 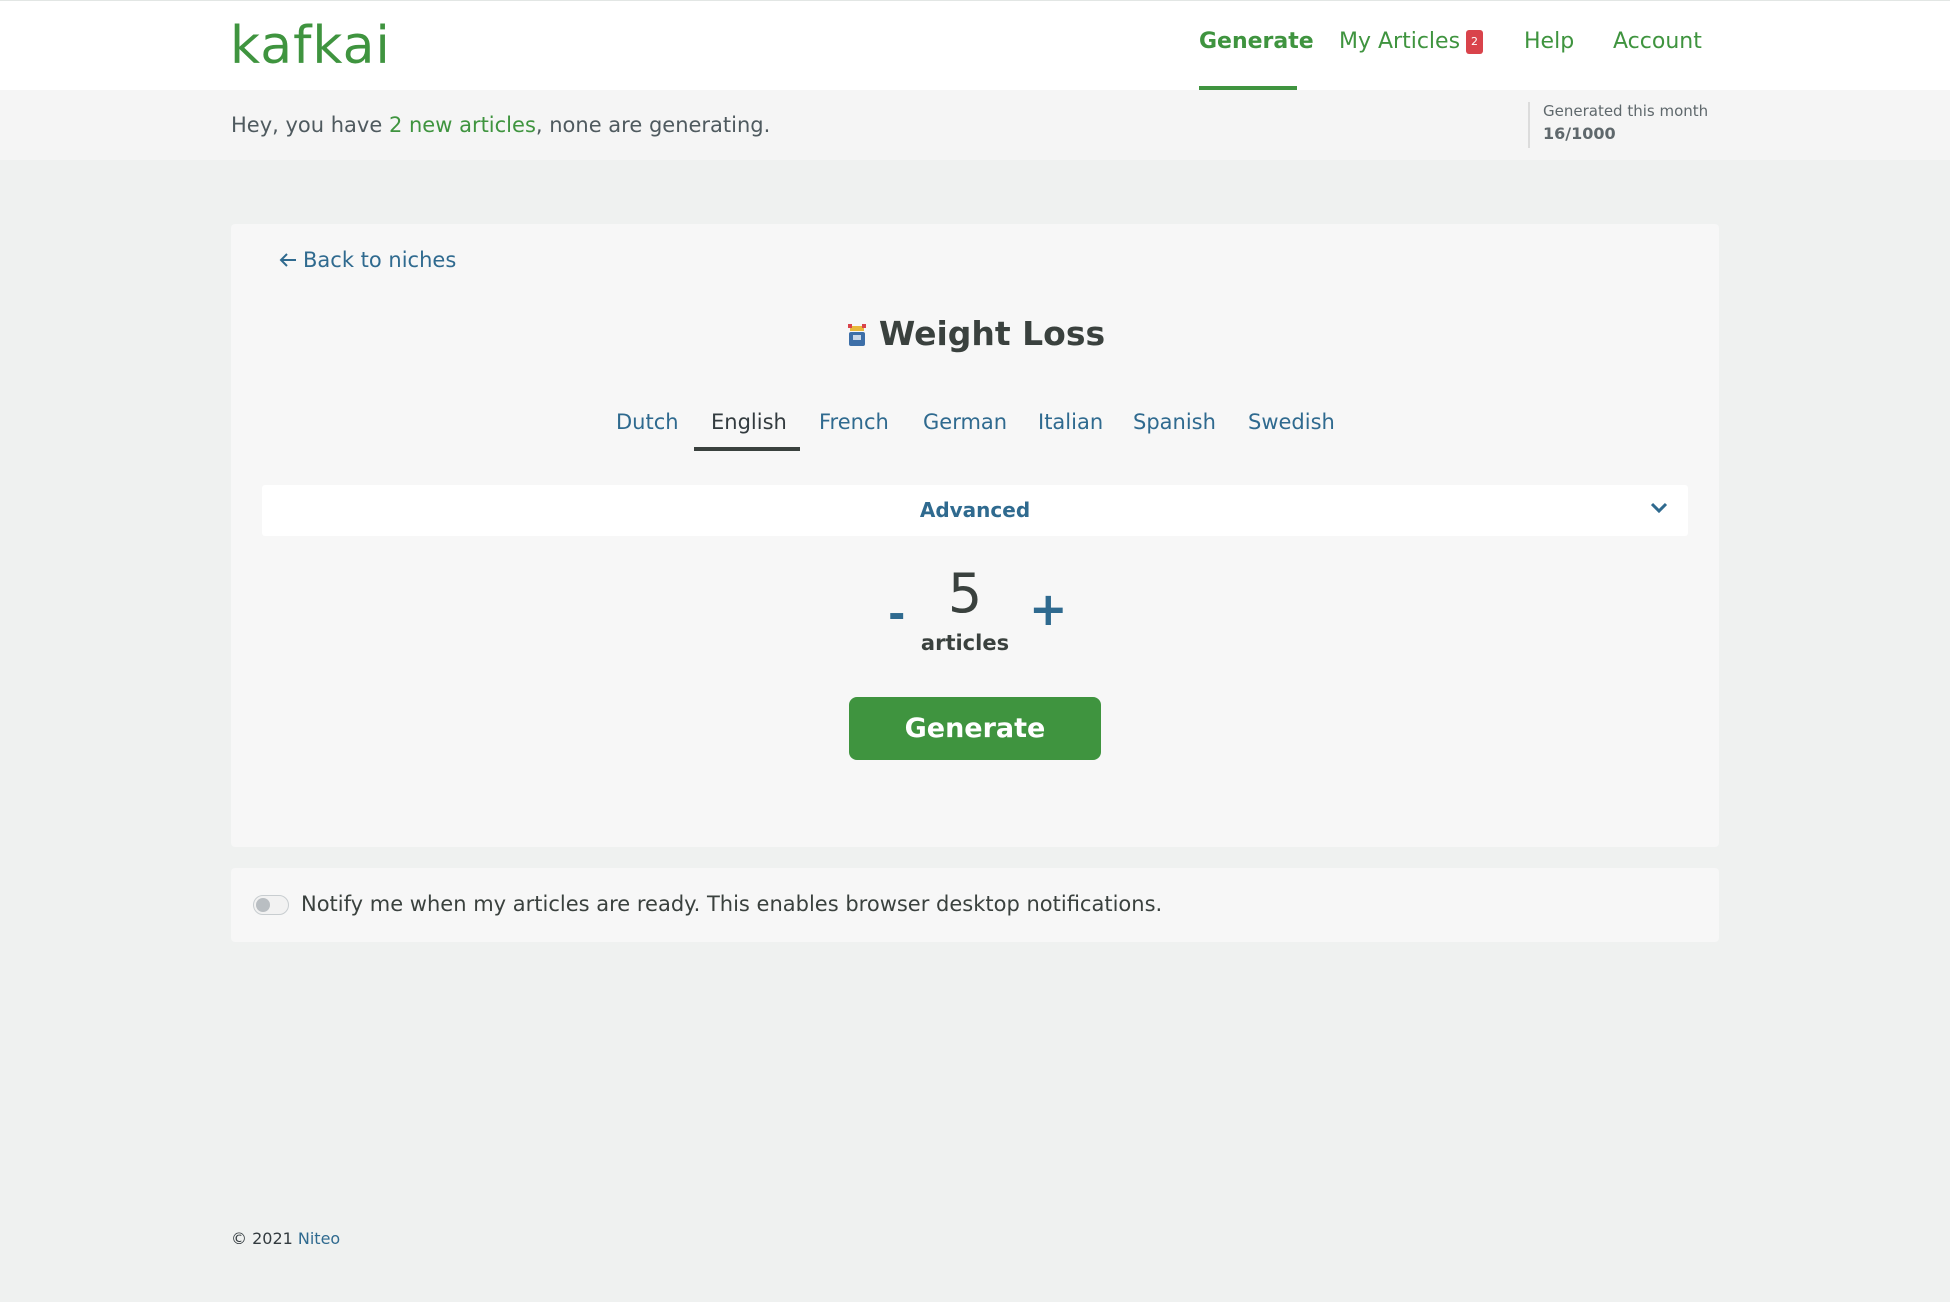 What do you see at coordinates (1659, 508) in the screenshot?
I see `chevron-down-icon` at bounding box center [1659, 508].